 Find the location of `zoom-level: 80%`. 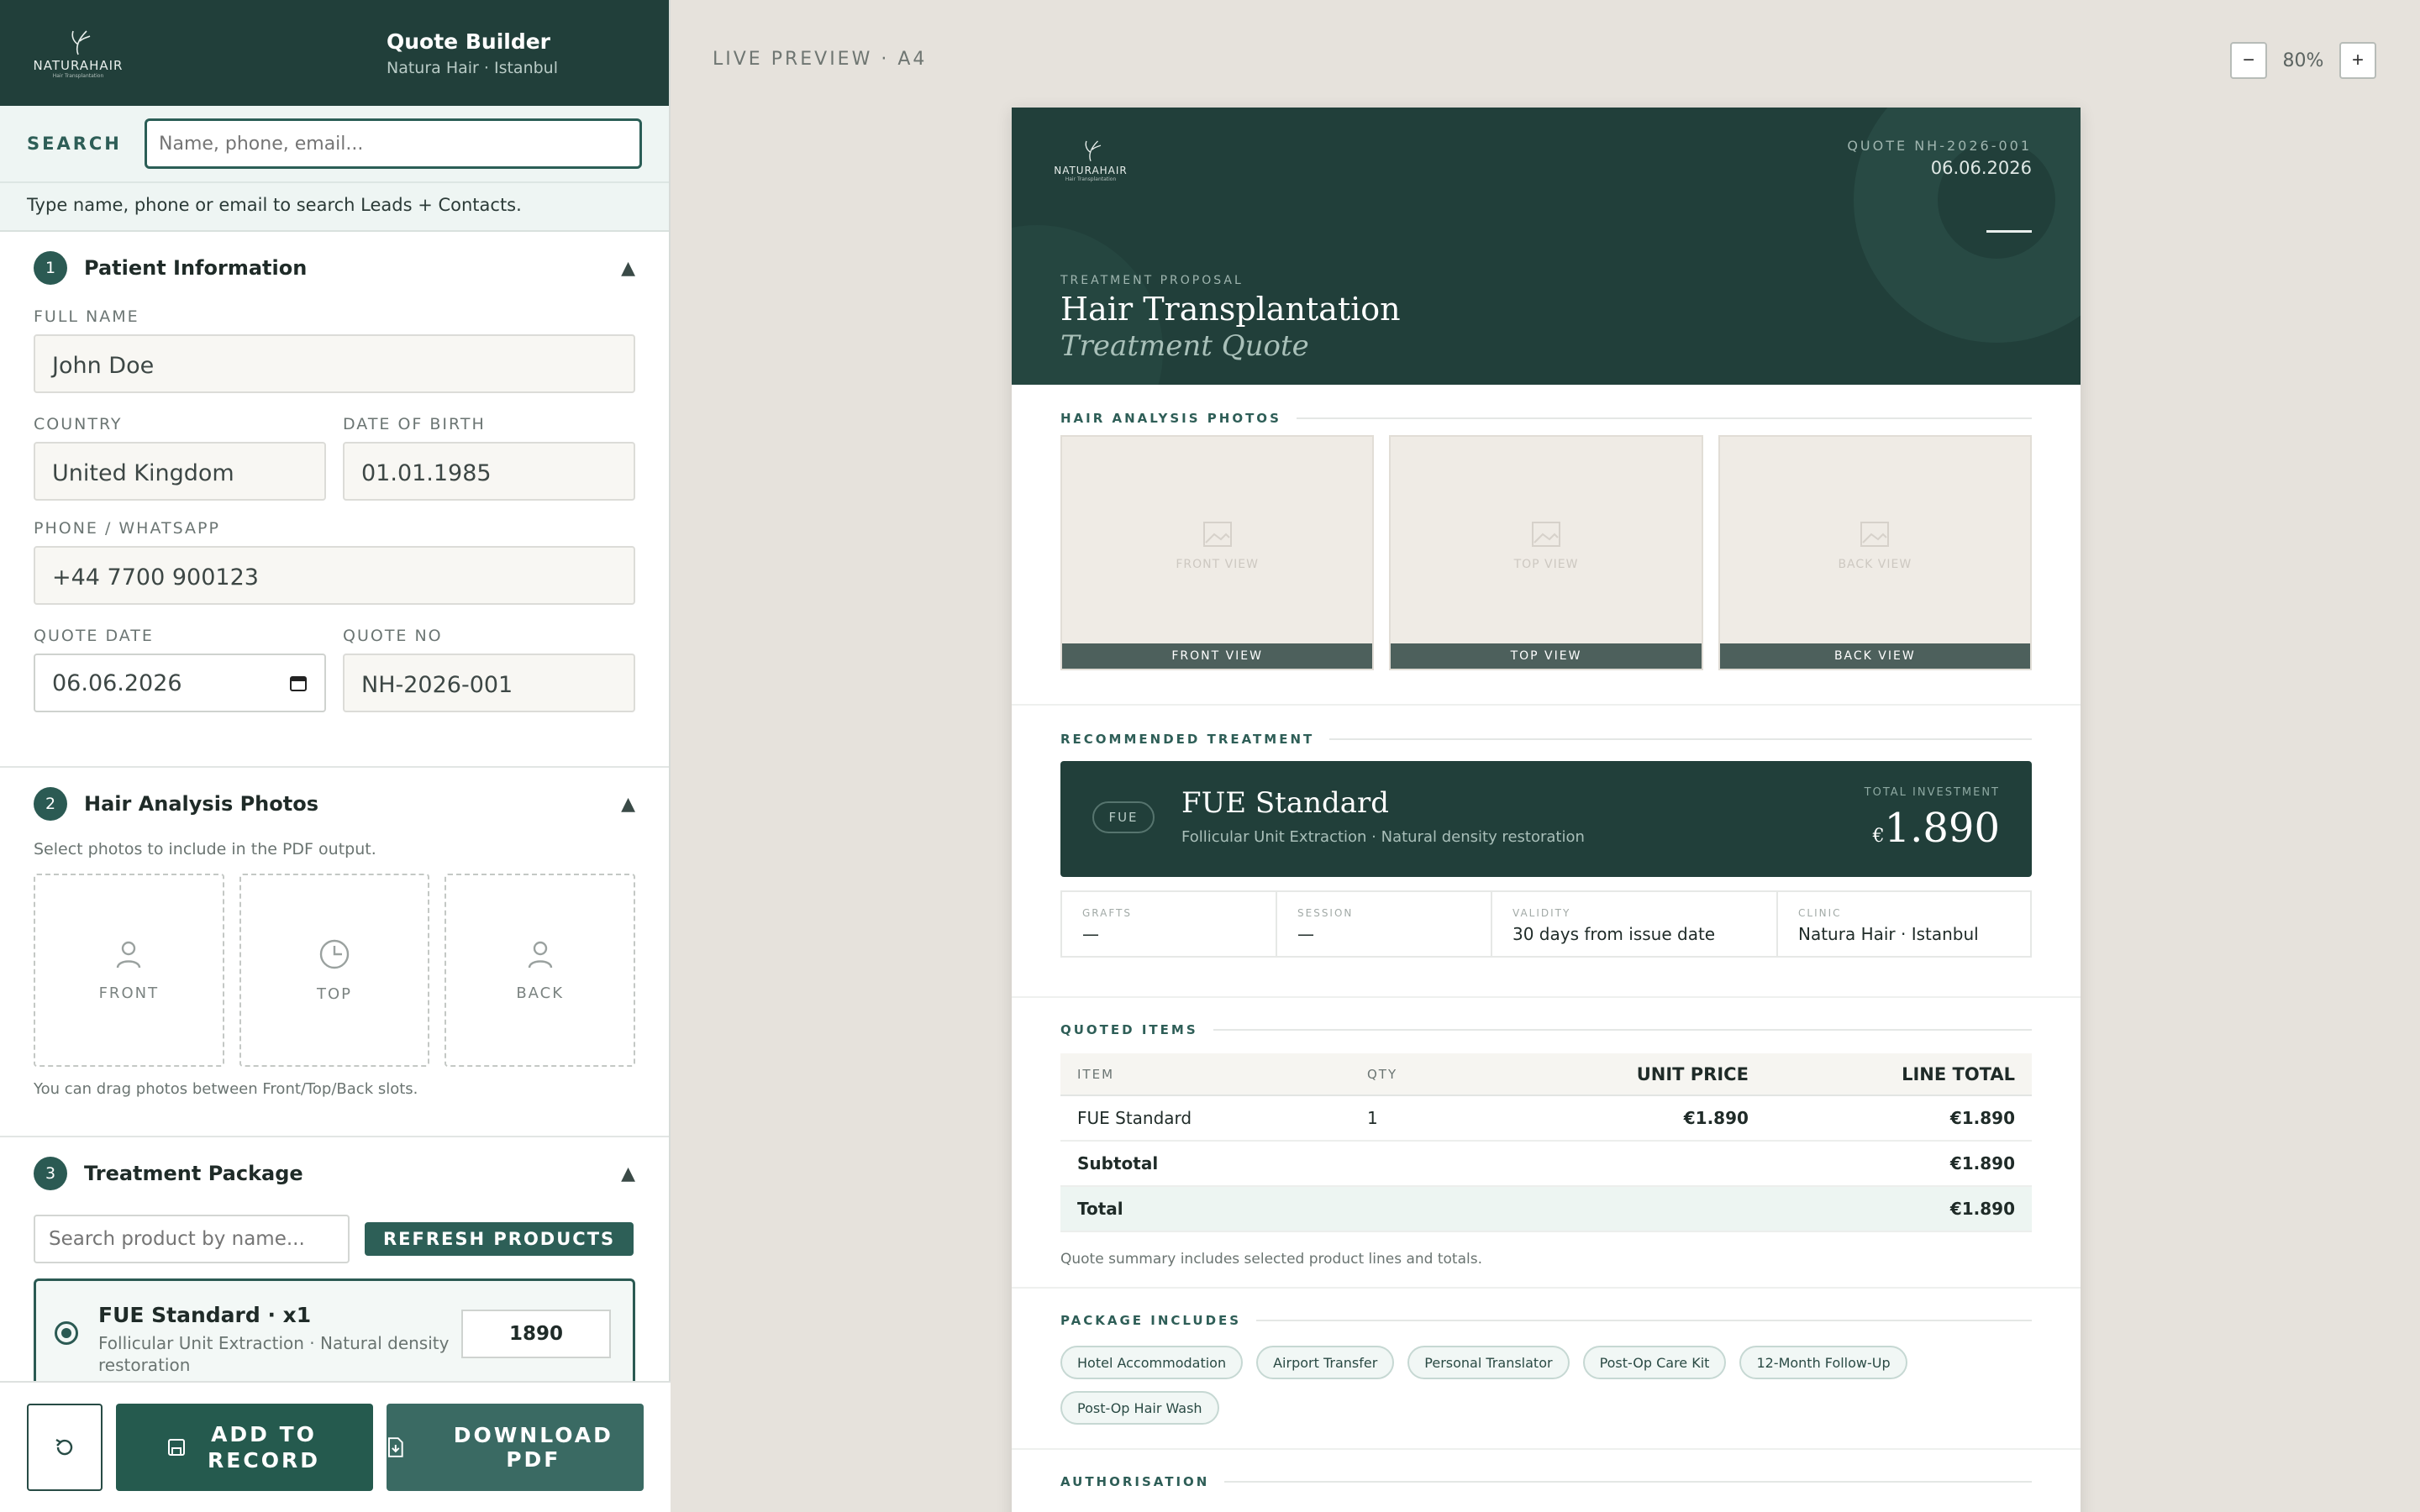

zoom-level: 80% is located at coordinates (2303, 60).